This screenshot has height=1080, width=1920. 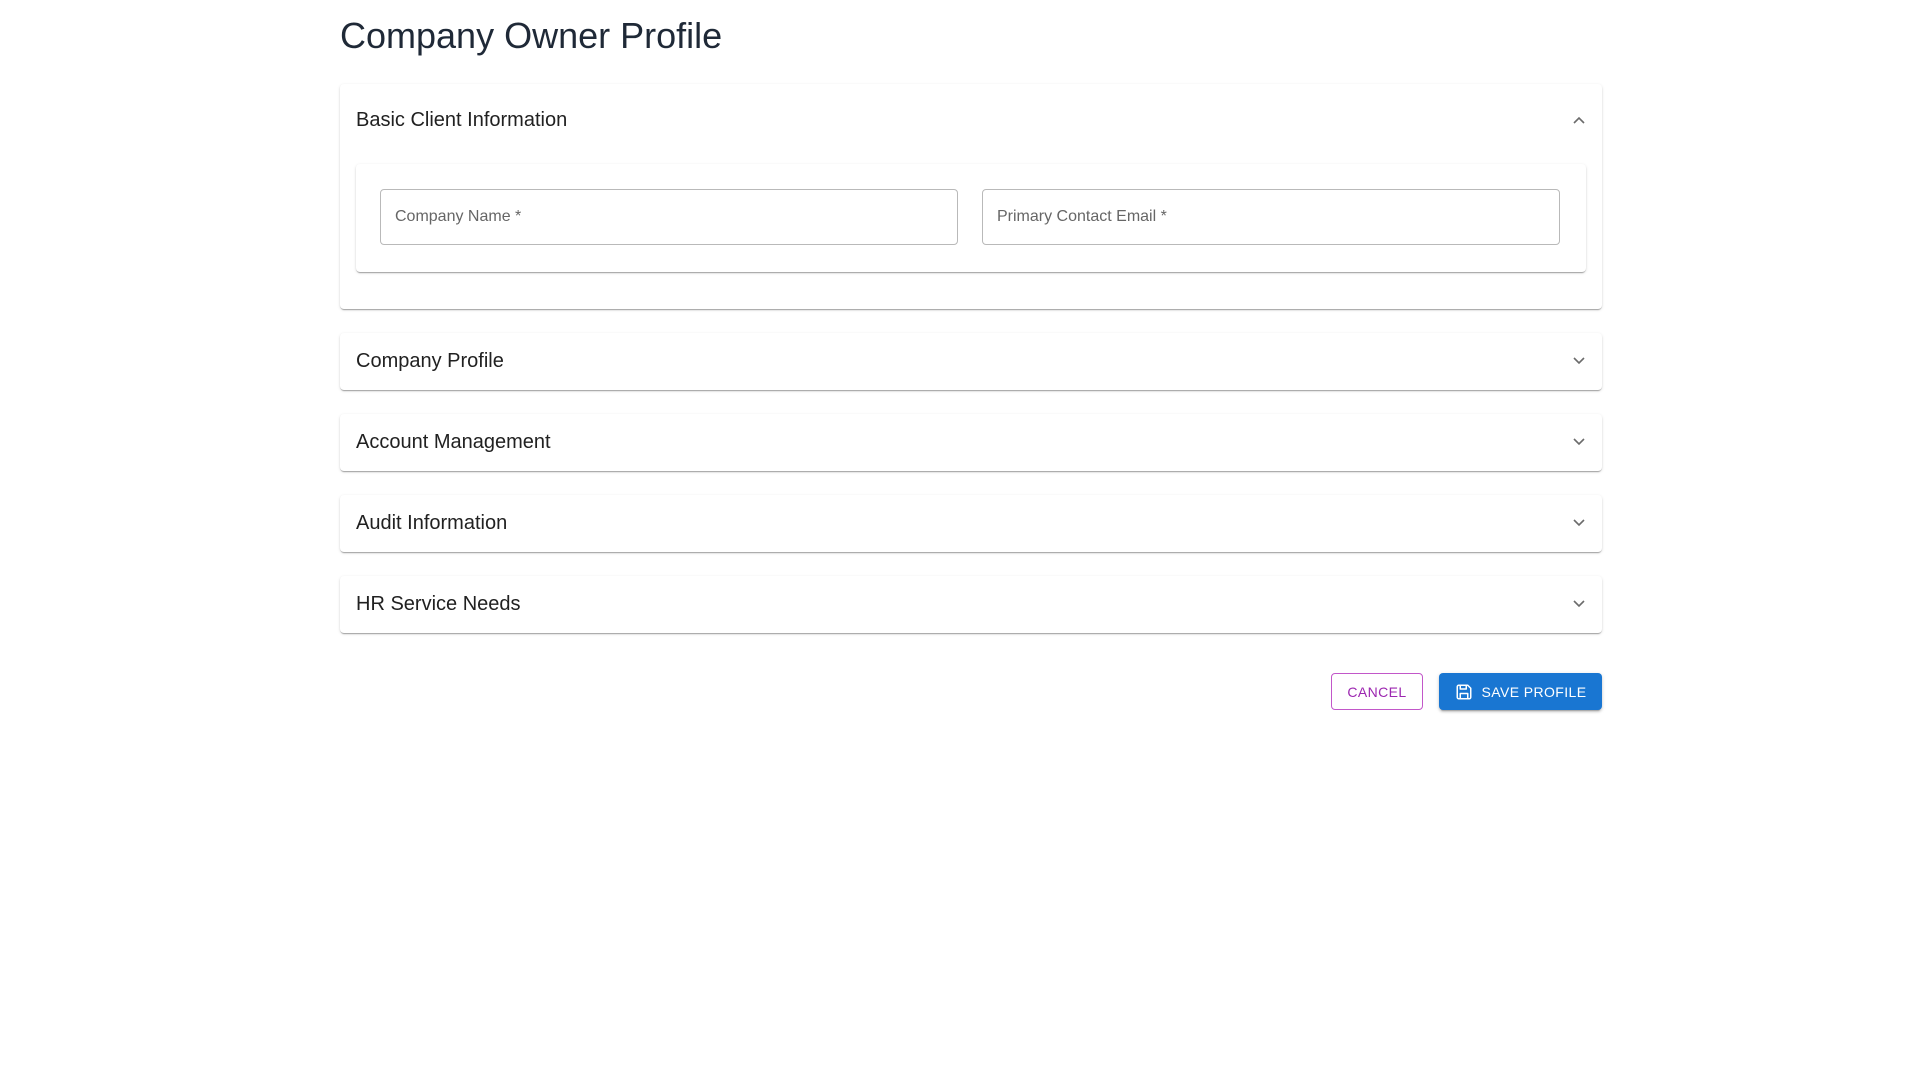 What do you see at coordinates (669, 217) in the screenshot?
I see `company-name-field: Company Name *` at bounding box center [669, 217].